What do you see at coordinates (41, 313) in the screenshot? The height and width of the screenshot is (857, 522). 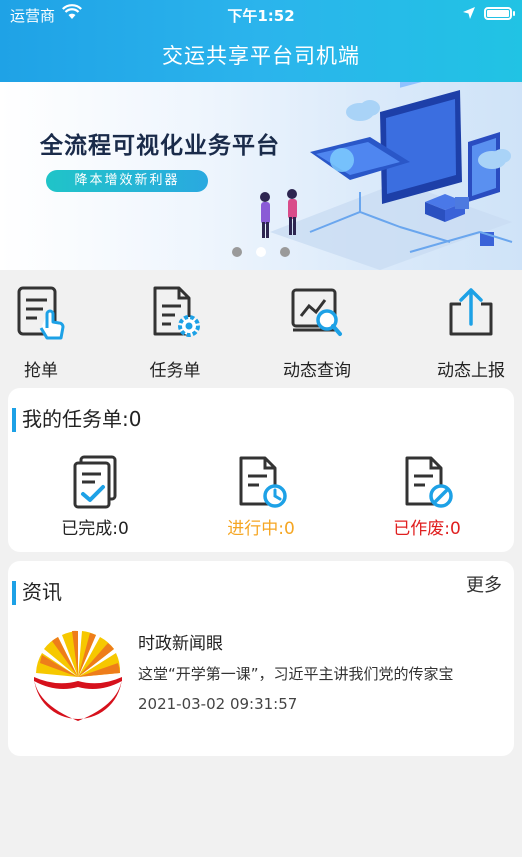 I see `grab-order-icon` at bounding box center [41, 313].